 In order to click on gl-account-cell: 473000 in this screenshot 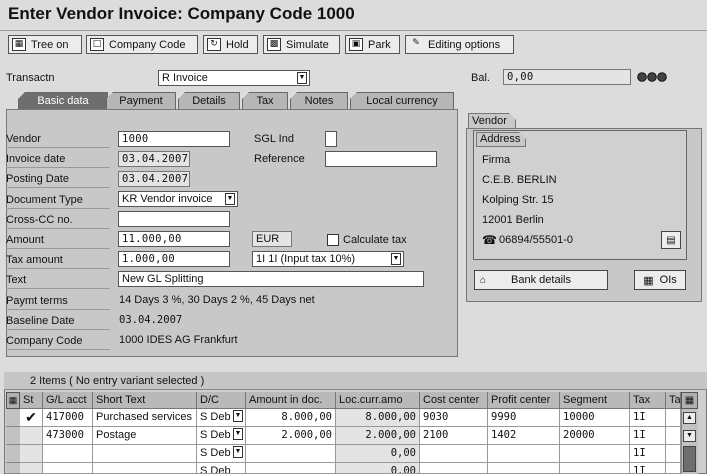, I will do `click(68, 436)`.